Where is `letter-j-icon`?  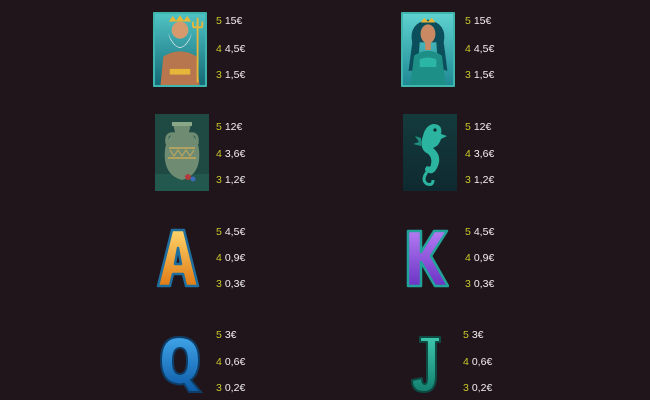 letter-j-icon is located at coordinates (426, 365).